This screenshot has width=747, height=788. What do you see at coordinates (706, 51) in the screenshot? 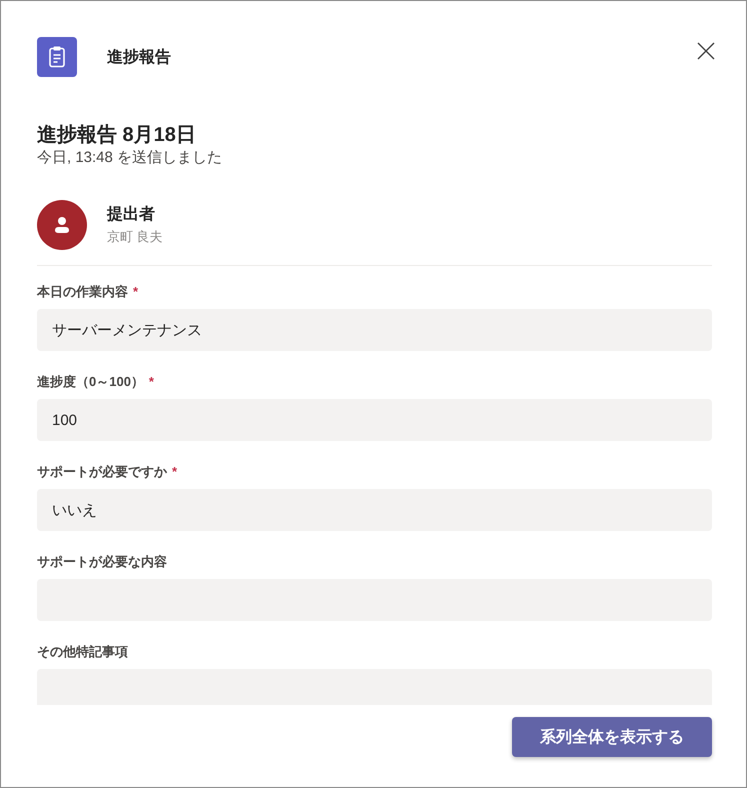
I see `close-icon` at bounding box center [706, 51].